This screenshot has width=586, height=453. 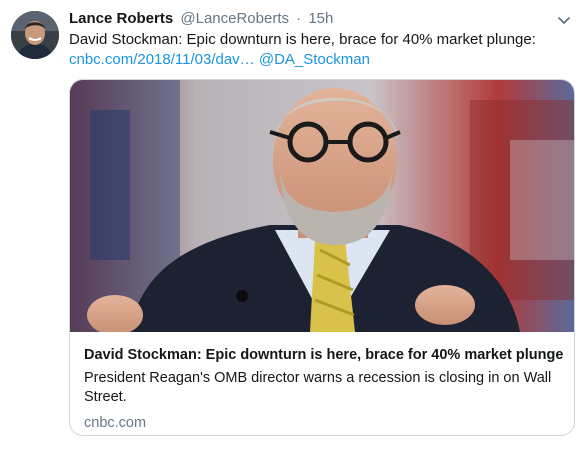 I want to click on mention-link: @DA_Stockman, so click(x=314, y=59).